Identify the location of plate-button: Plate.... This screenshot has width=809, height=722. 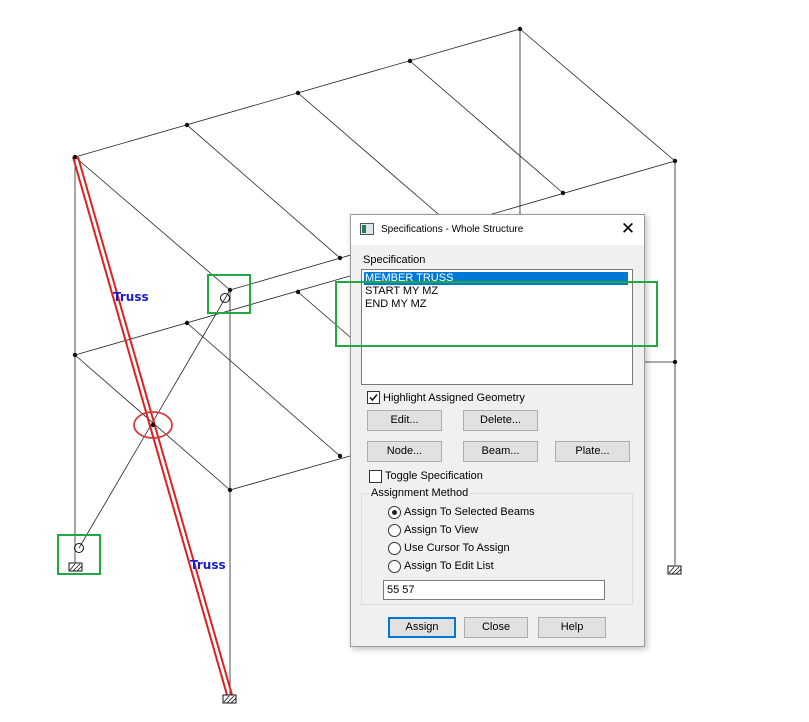
(592, 451).